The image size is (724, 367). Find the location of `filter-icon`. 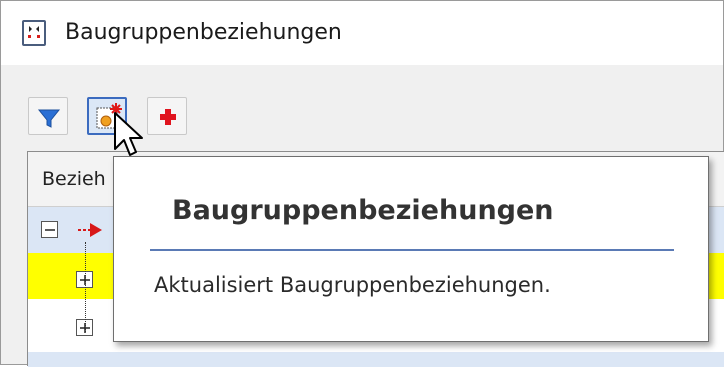

filter-icon is located at coordinates (49, 118).